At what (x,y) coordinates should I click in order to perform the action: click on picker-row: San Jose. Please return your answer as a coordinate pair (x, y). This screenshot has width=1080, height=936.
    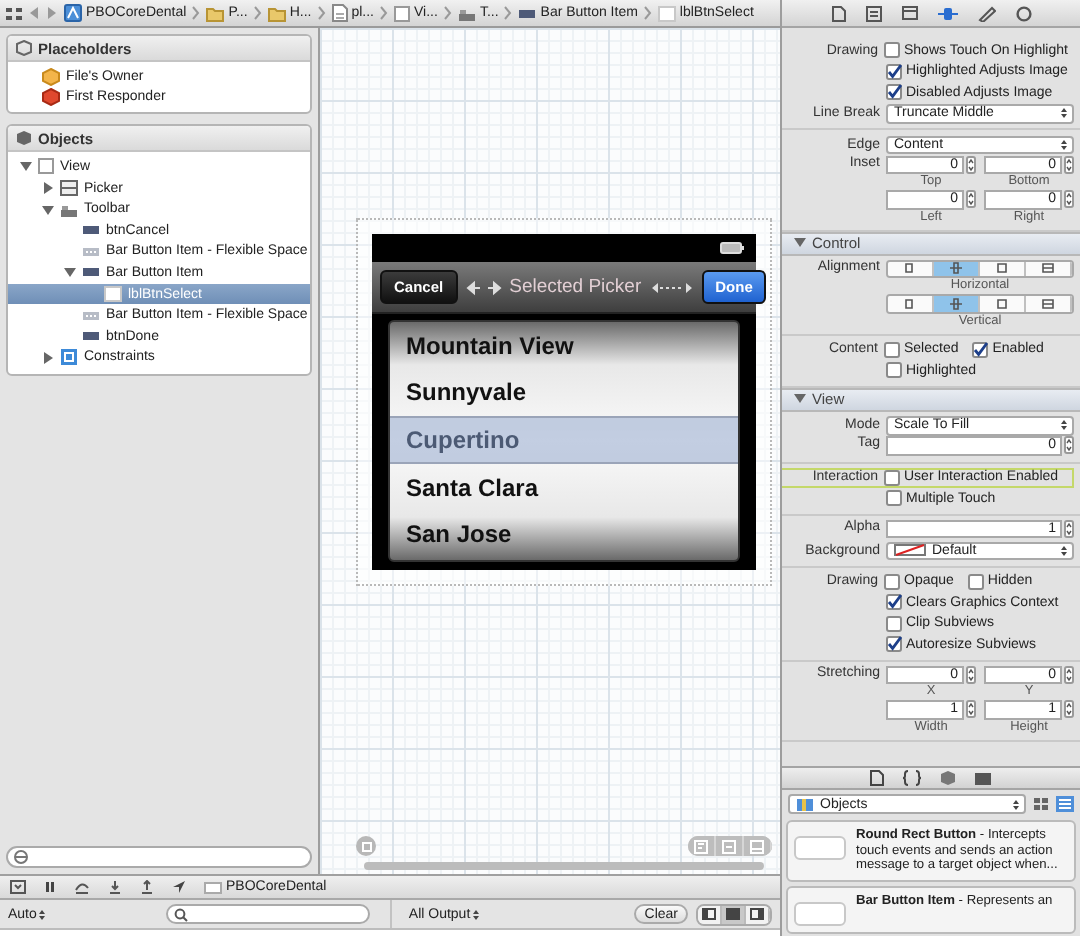
    Looking at the image, I should click on (564, 534).